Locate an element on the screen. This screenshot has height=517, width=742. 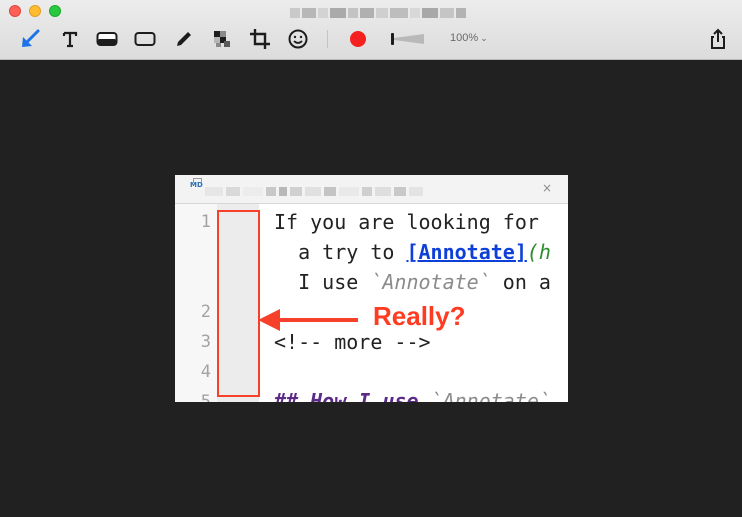
emoji-icon is located at coordinates (298, 39).